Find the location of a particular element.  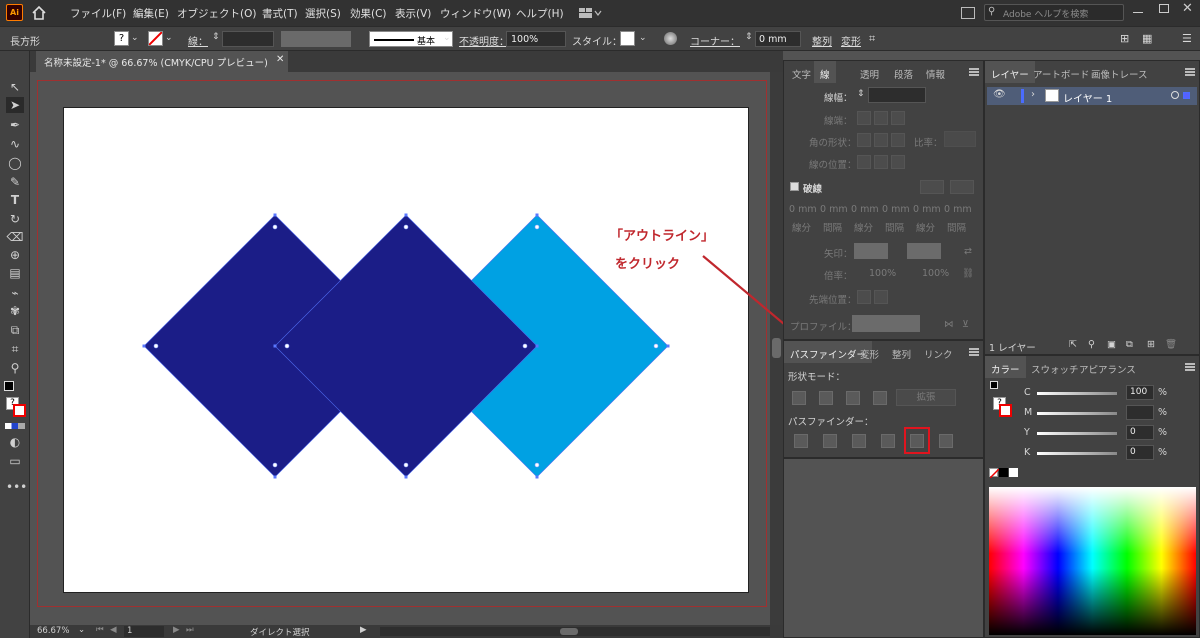

layer-name: レイヤー 1 is located at coordinates (1087, 97).